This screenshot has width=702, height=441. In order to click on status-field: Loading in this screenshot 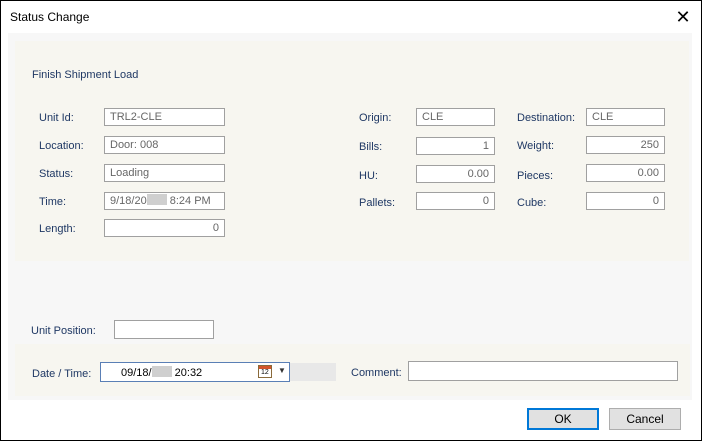, I will do `click(164, 173)`.